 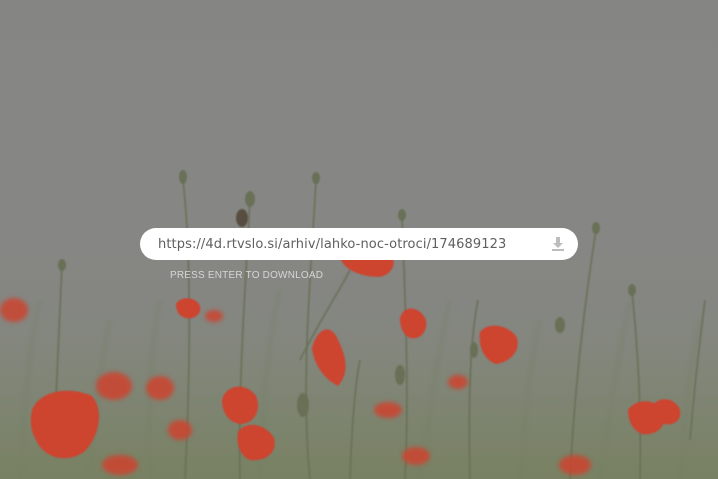 I want to click on download-hint: PRESS ENTER TO DOWNLOAD, so click(x=247, y=275).